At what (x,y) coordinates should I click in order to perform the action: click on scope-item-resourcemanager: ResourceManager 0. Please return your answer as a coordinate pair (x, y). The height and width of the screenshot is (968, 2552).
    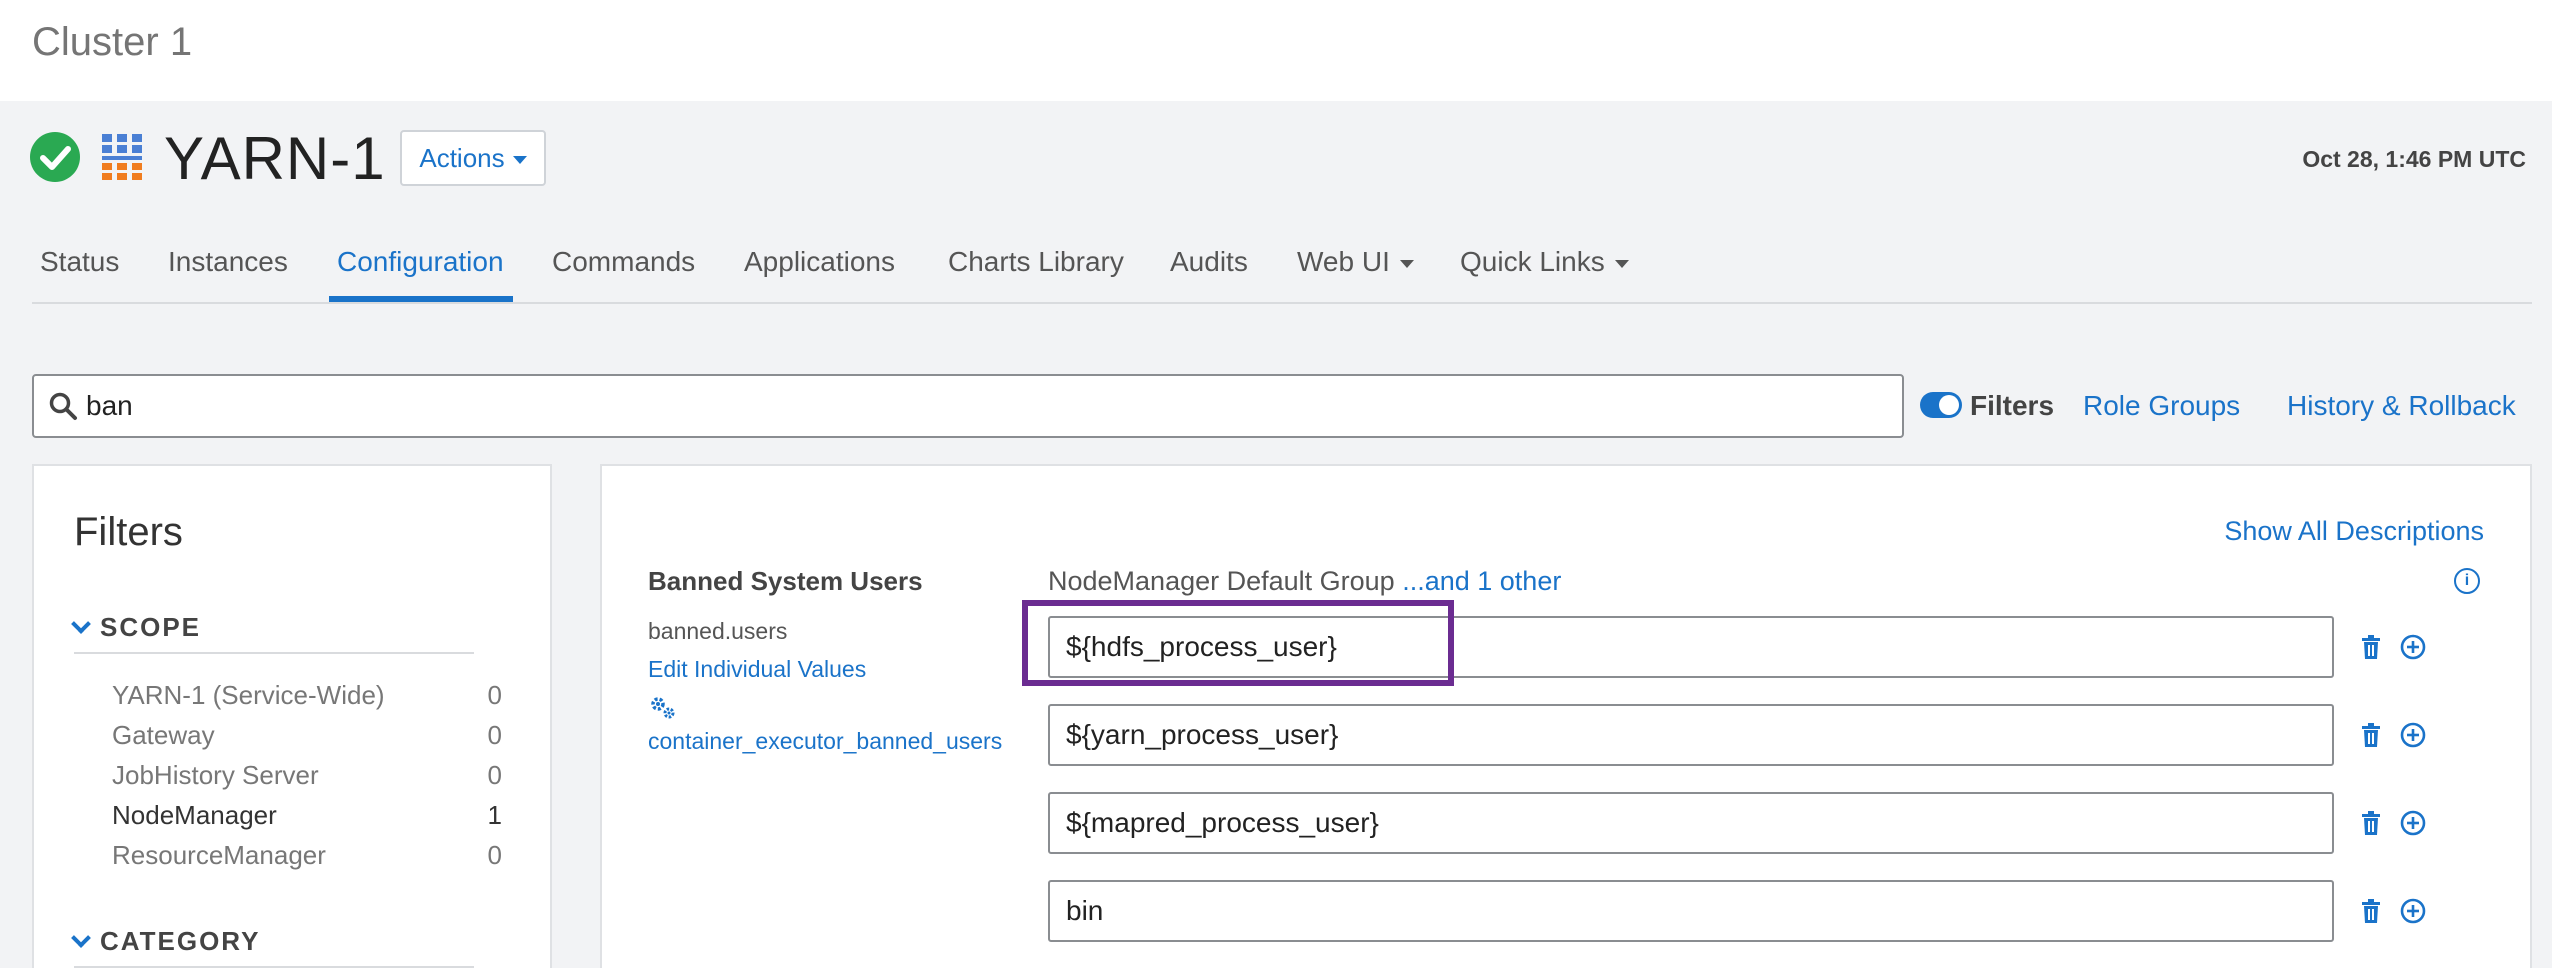
    Looking at the image, I should click on (307, 855).